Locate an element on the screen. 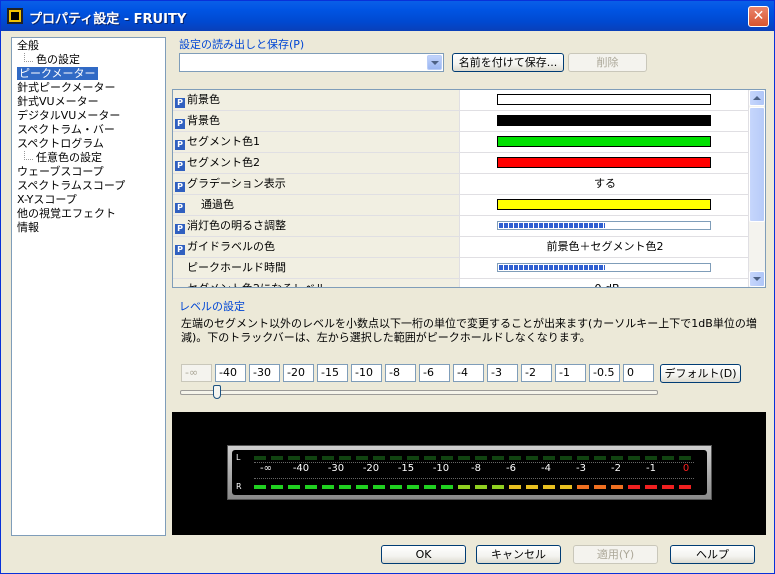  delete-button: 削除 is located at coordinates (607, 62).